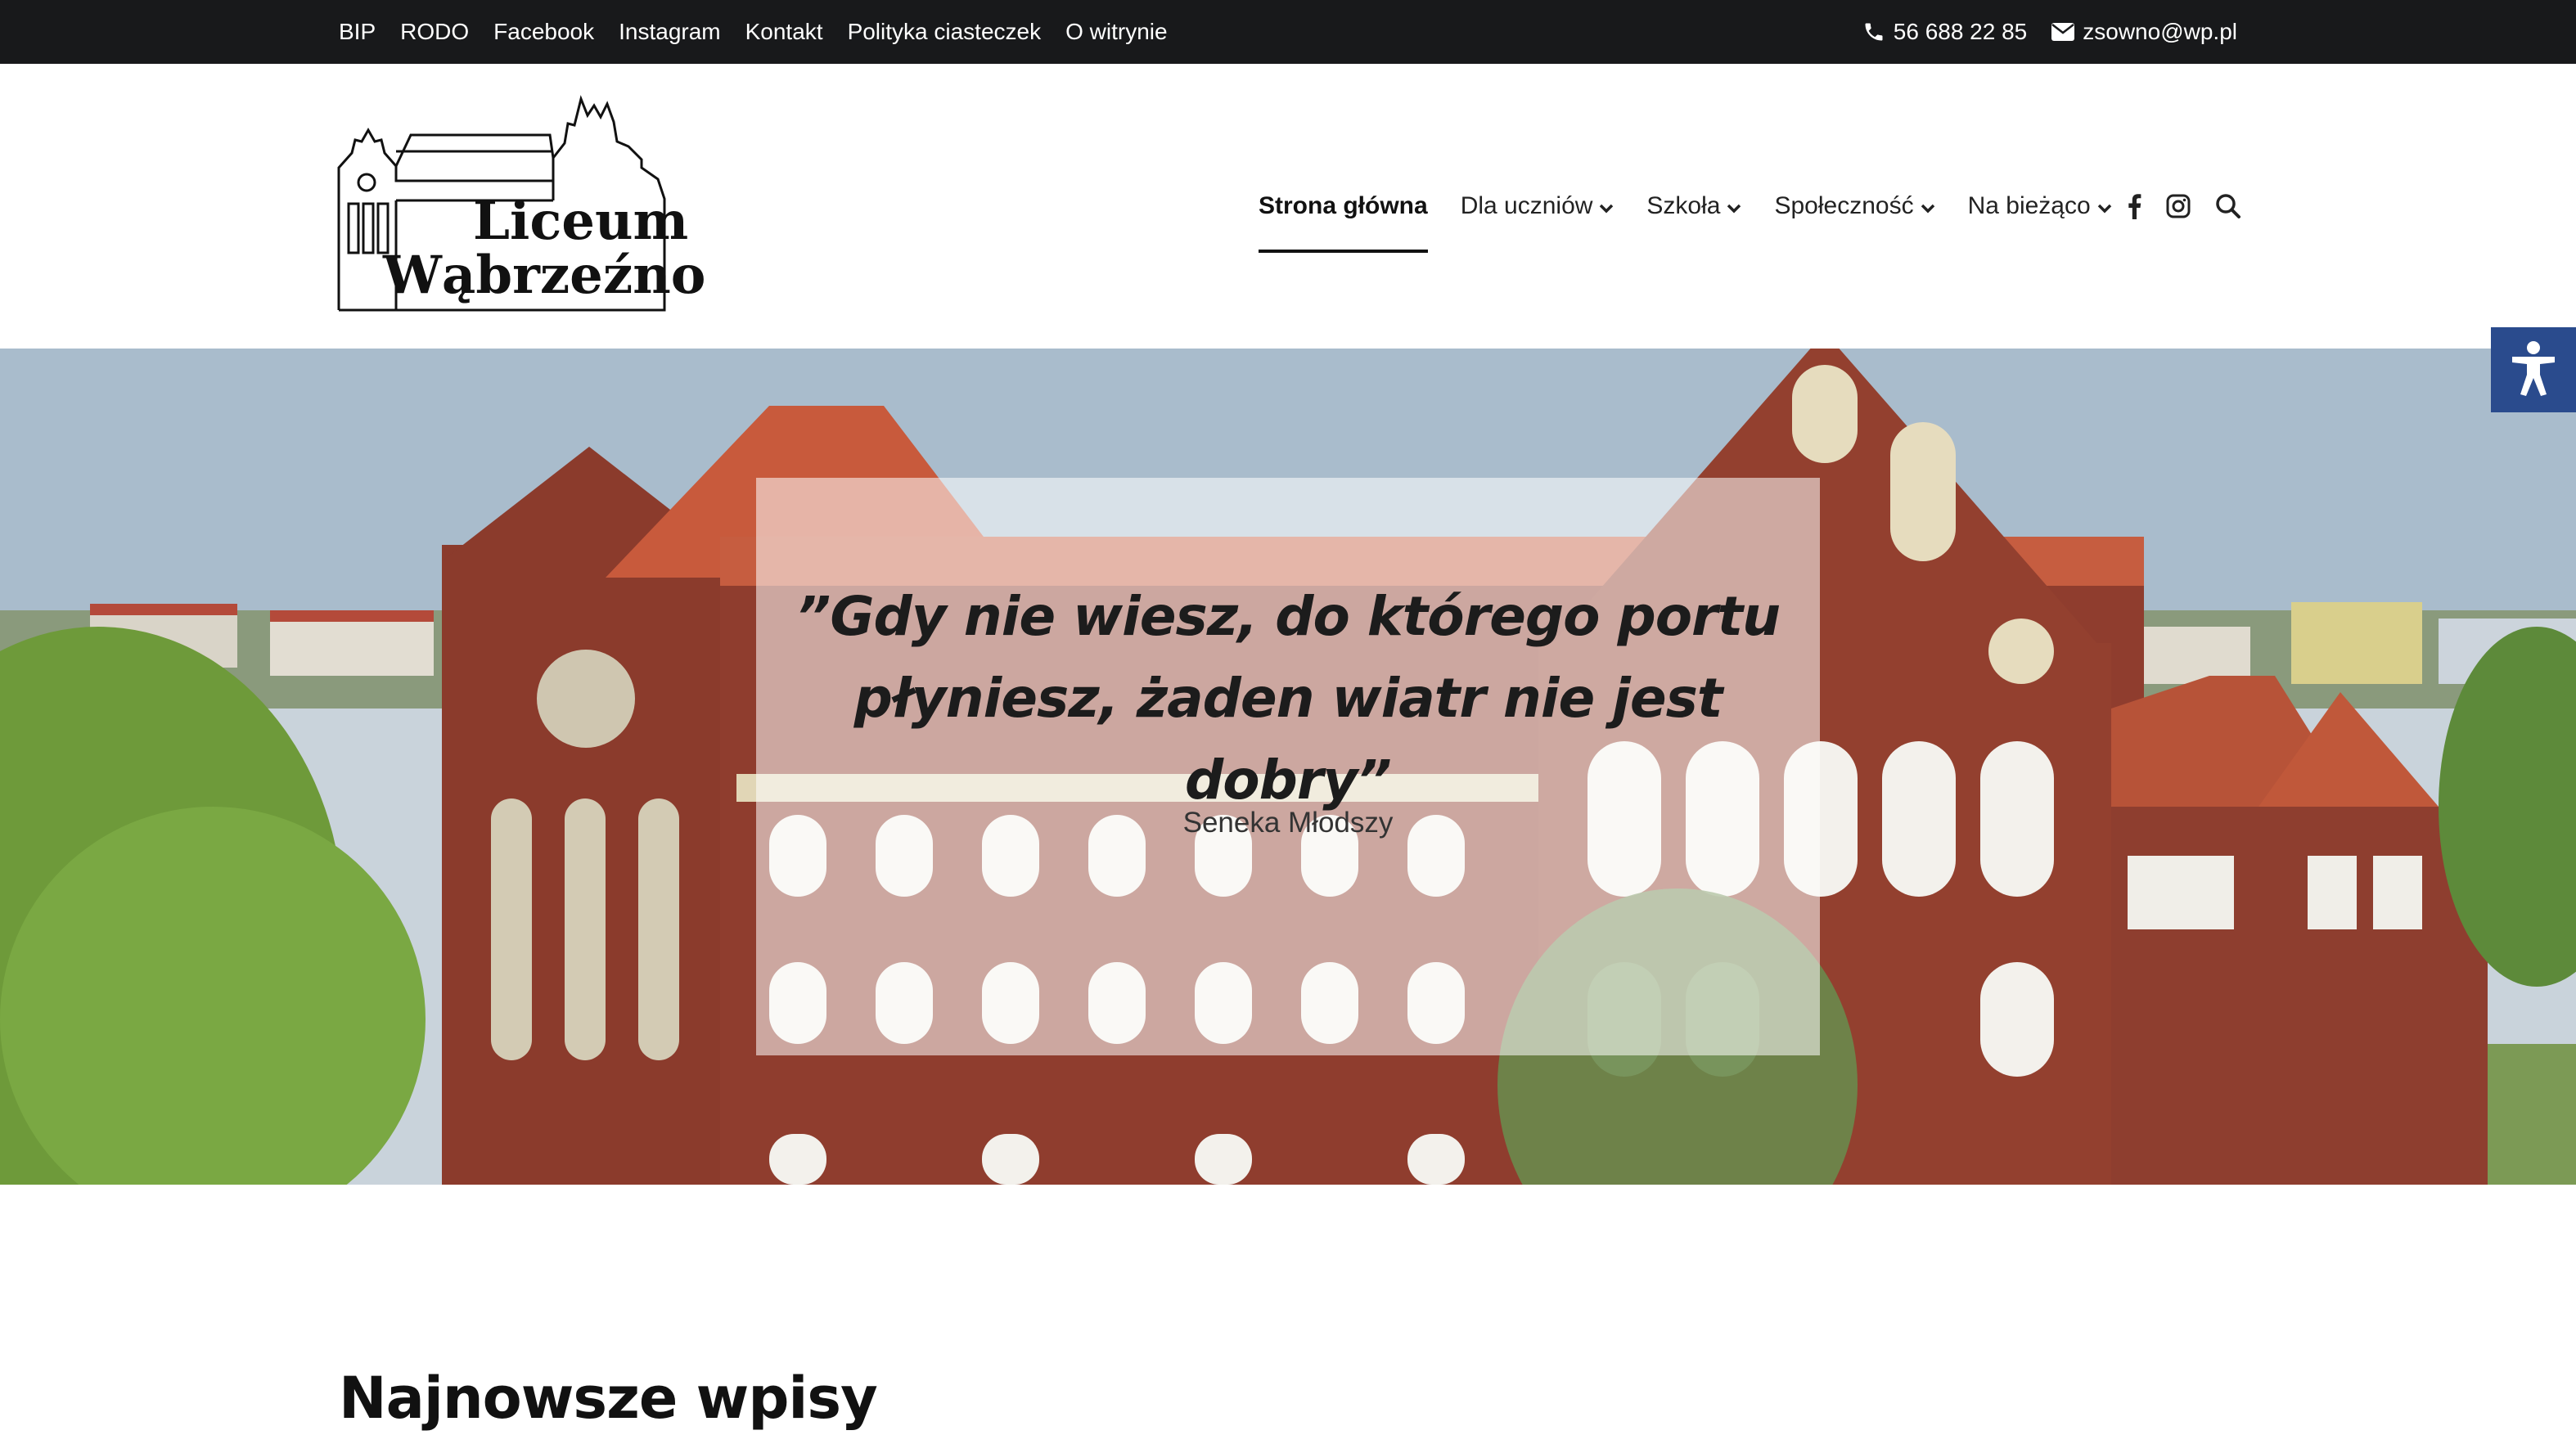 The image size is (2576, 1453). Describe the element at coordinates (608, 1398) in the screenshot. I see `latest-posts-heading: Najnowsze wpisy` at that location.